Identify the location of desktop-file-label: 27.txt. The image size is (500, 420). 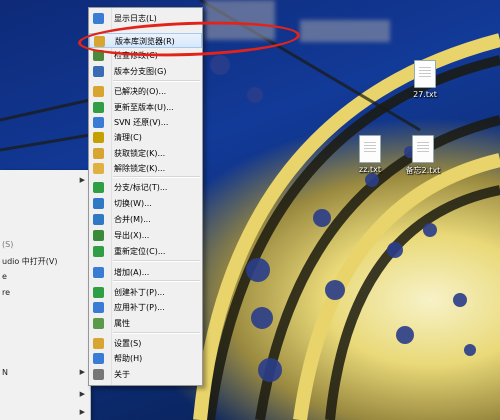
(425, 94).